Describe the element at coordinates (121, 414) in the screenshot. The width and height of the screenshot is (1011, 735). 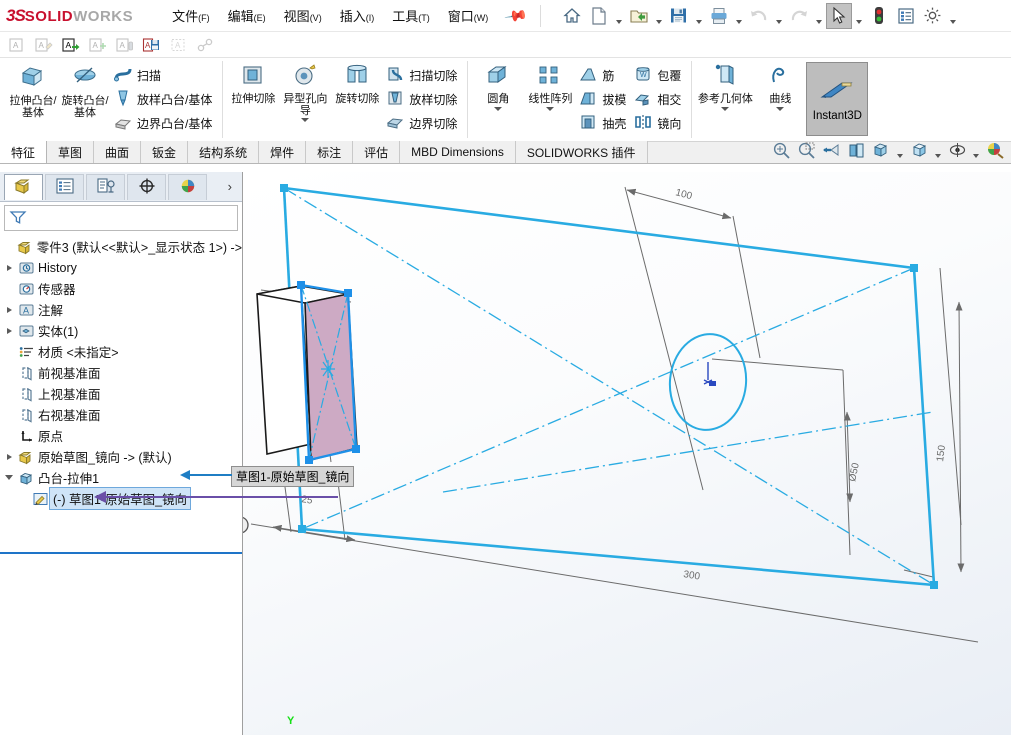
I see `tree-item-right-plane: 右视基准面` at that location.